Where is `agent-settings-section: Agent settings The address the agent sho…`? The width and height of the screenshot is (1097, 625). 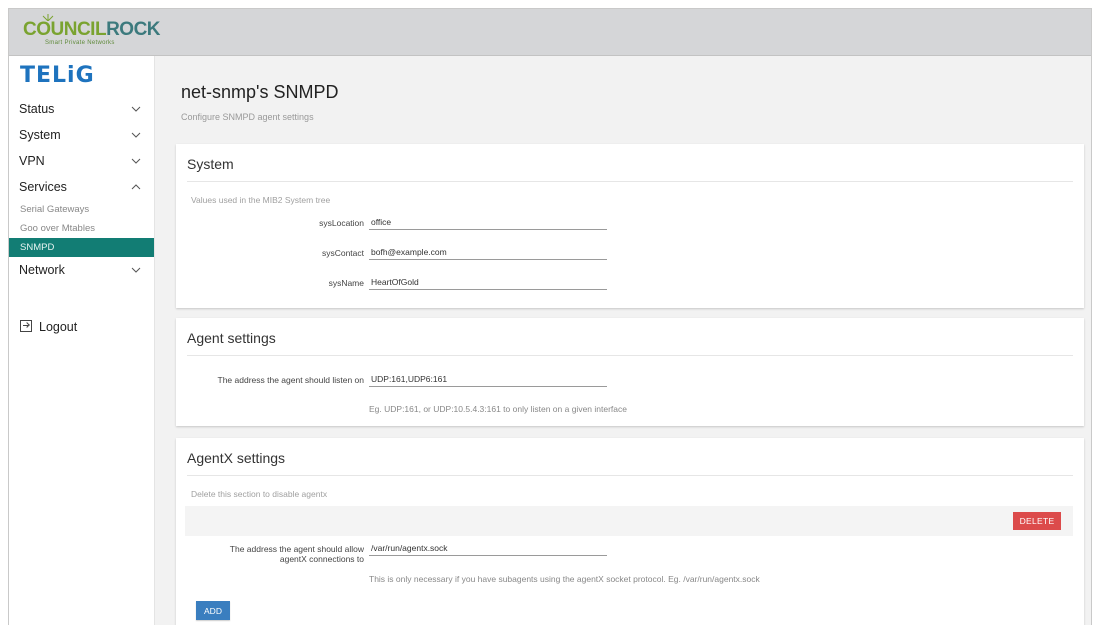
agent-settings-section: Agent settings The address the agent sho… is located at coordinates (630, 372).